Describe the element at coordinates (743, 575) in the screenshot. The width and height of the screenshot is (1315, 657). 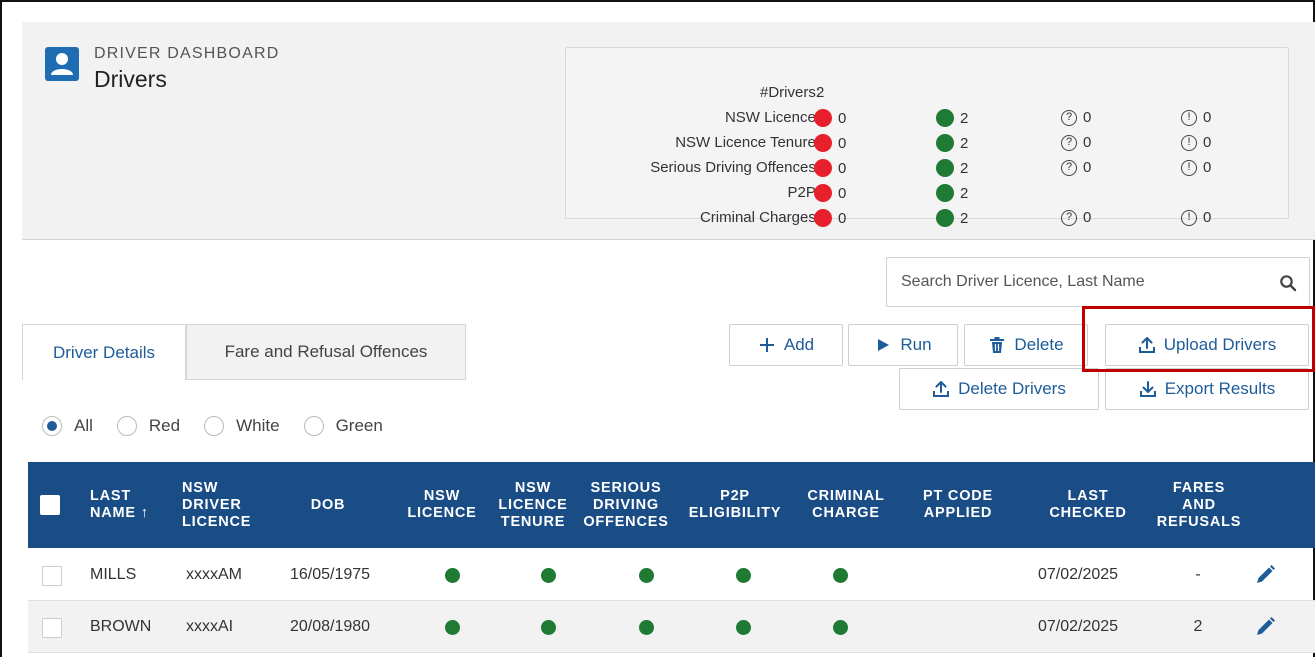
I see `cell-p2p-eligibility` at that location.